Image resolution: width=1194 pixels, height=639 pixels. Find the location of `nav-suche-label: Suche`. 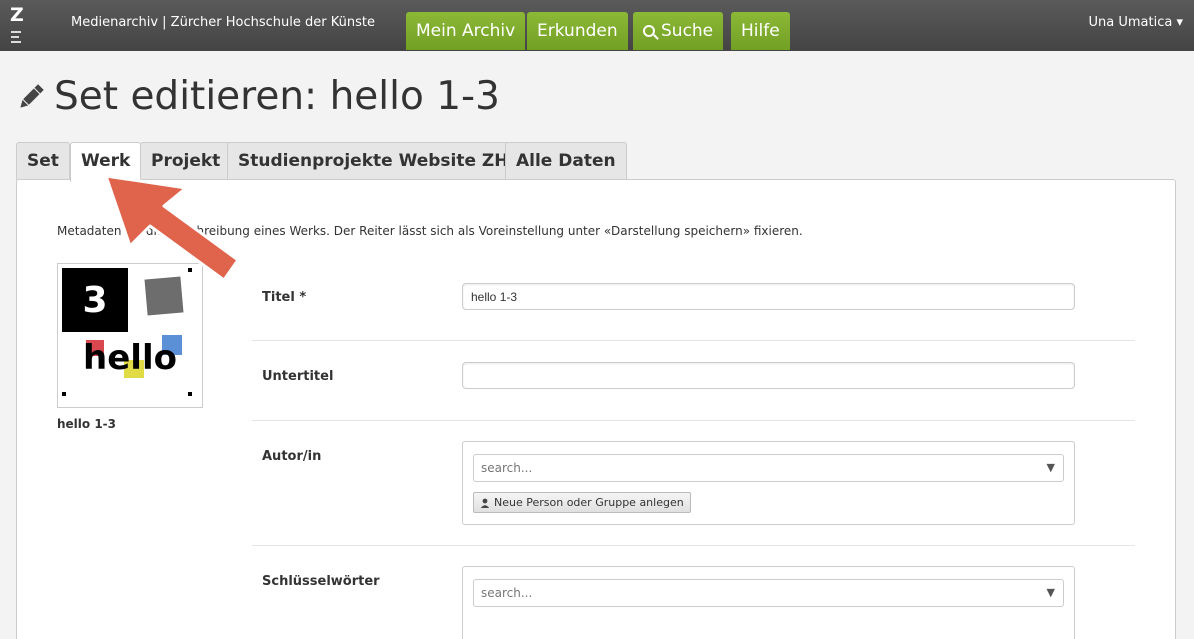

nav-suche-label: Suche is located at coordinates (687, 31).